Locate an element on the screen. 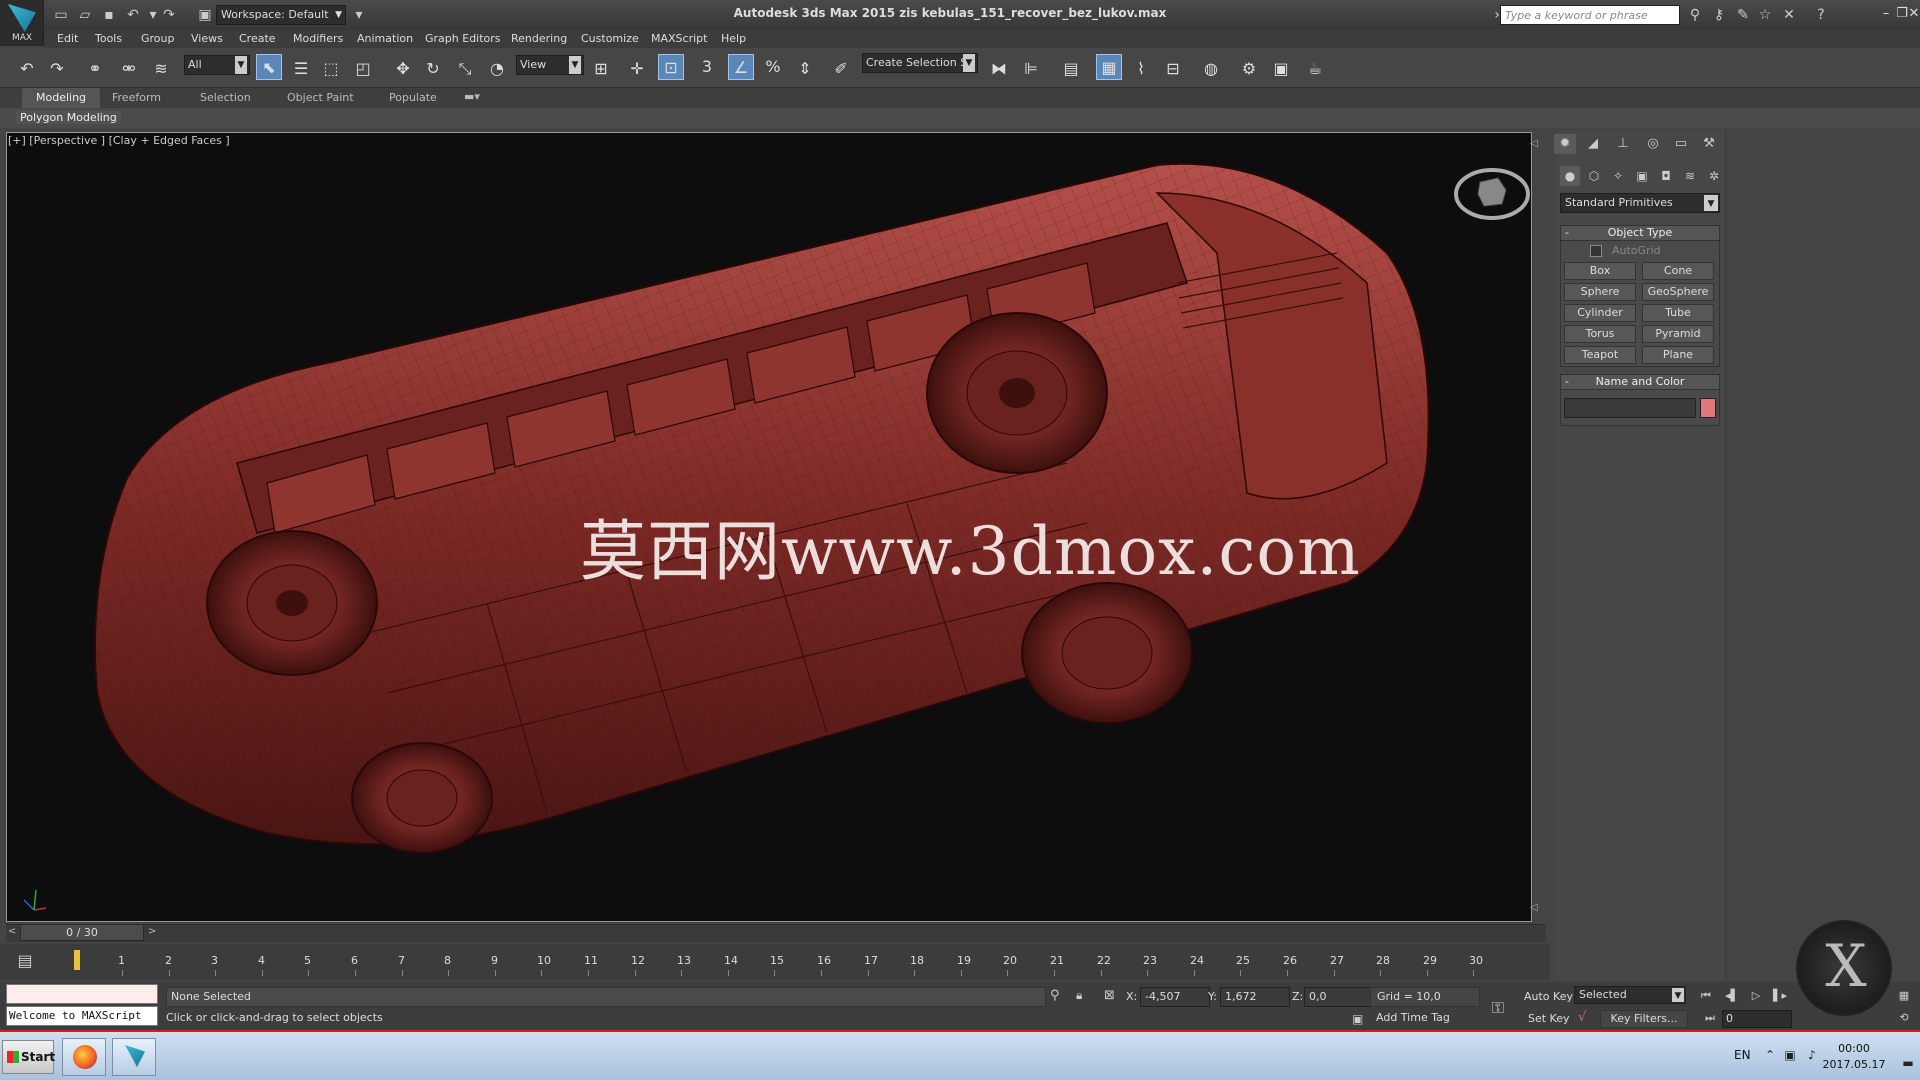 This screenshot has height=1080, width=1920. selection-filter-dropdown: All ▼ is located at coordinates (217, 65).